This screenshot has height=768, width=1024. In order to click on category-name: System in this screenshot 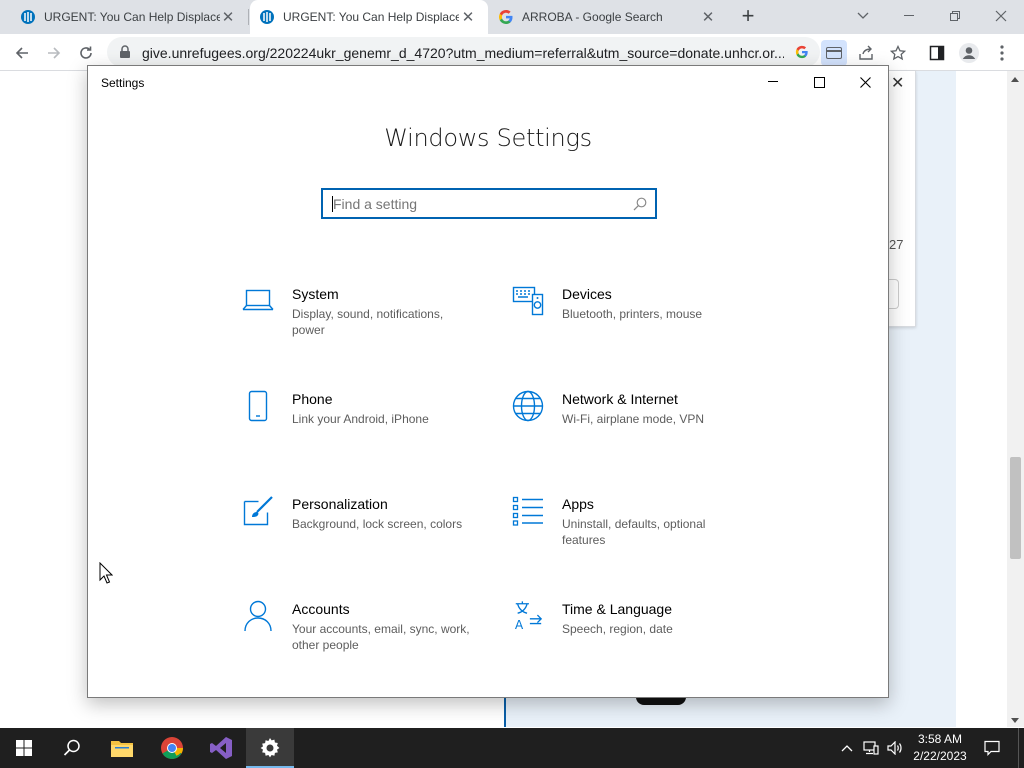, I will do `click(315, 294)`.